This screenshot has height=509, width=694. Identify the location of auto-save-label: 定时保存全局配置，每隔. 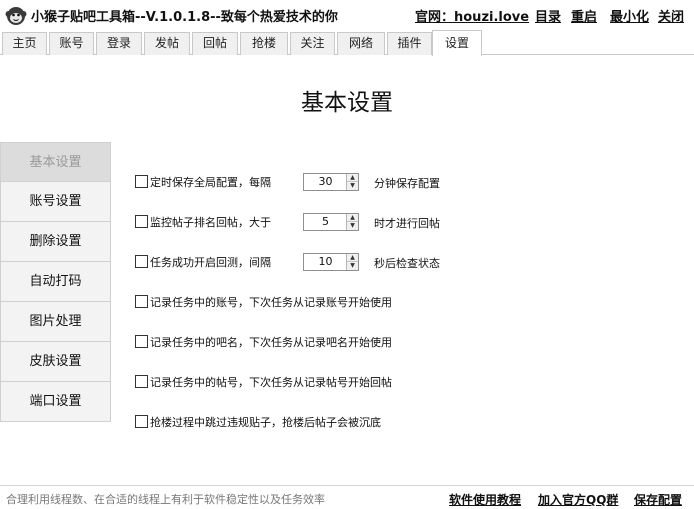
(210, 182).